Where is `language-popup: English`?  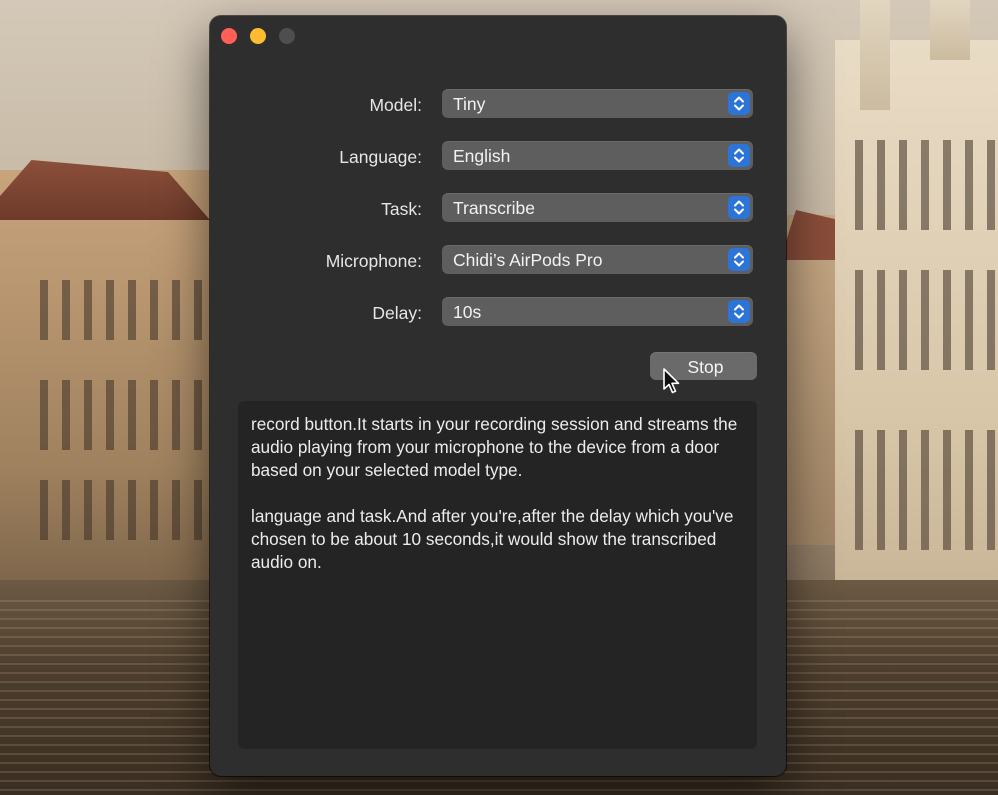 language-popup: English is located at coordinates (597, 155).